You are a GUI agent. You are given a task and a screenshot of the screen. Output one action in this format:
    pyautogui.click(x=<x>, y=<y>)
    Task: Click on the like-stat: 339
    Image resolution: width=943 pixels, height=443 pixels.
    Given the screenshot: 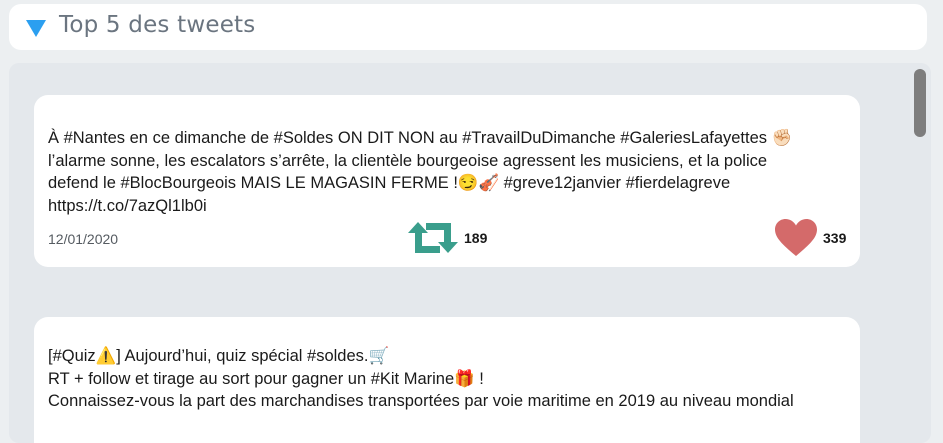 What is the action you would take?
    pyautogui.click(x=810, y=238)
    